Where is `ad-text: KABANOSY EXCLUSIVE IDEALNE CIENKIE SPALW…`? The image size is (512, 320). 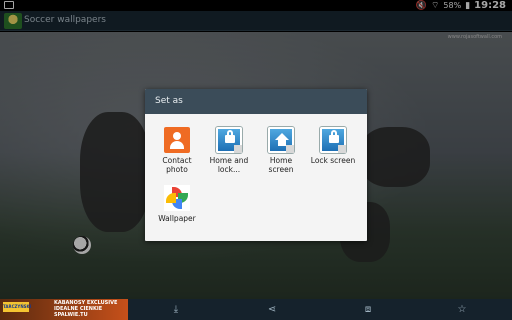 ad-text: KABANOSY EXCLUSIVE IDEALNE CIENKIE SPALW… is located at coordinates (86, 309).